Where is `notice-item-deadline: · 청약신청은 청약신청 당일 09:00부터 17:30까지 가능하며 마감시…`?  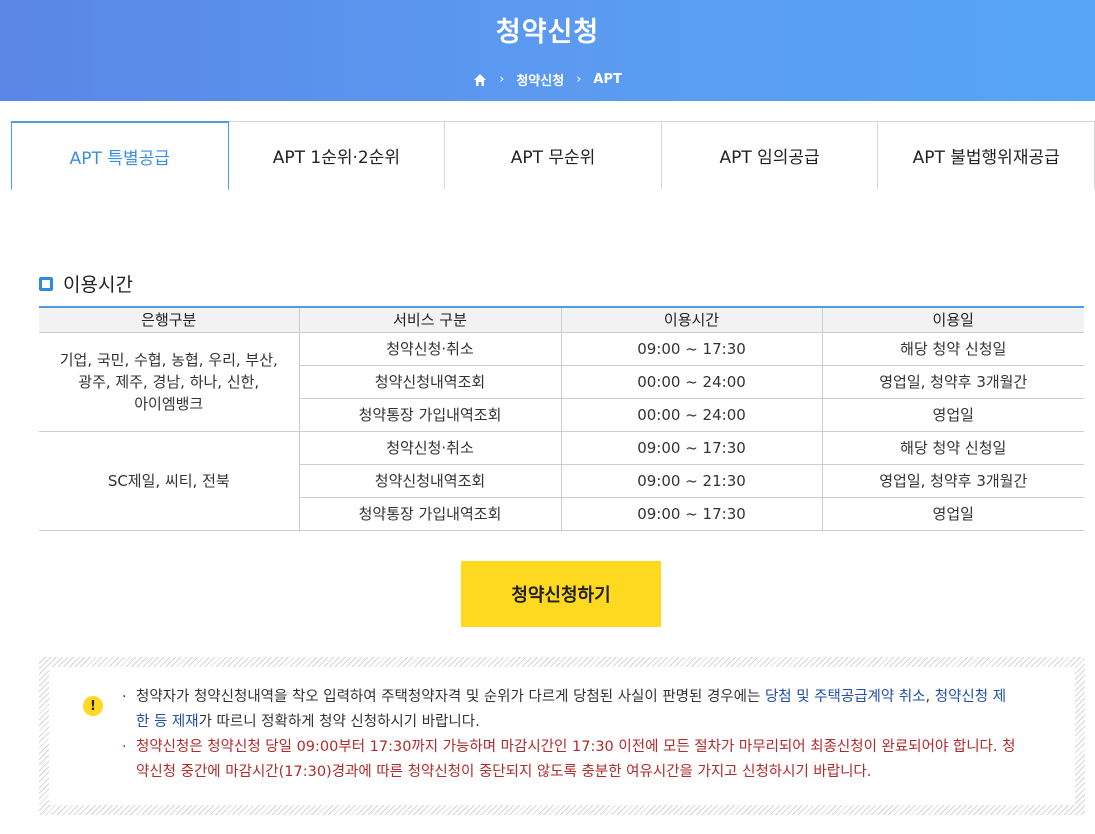 notice-item-deadline: · 청약신청은 청약신청 당일 09:00부터 17:30까지 가능하며 마감시… is located at coordinates (569, 760).